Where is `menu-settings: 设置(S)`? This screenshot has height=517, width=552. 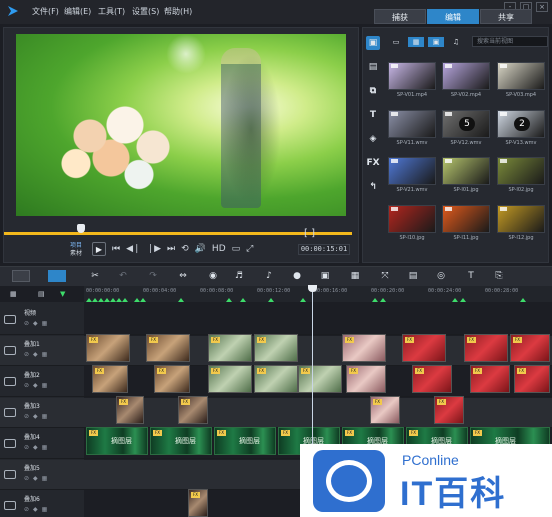
menu-settings: 设置(S) is located at coordinates (145, 11).